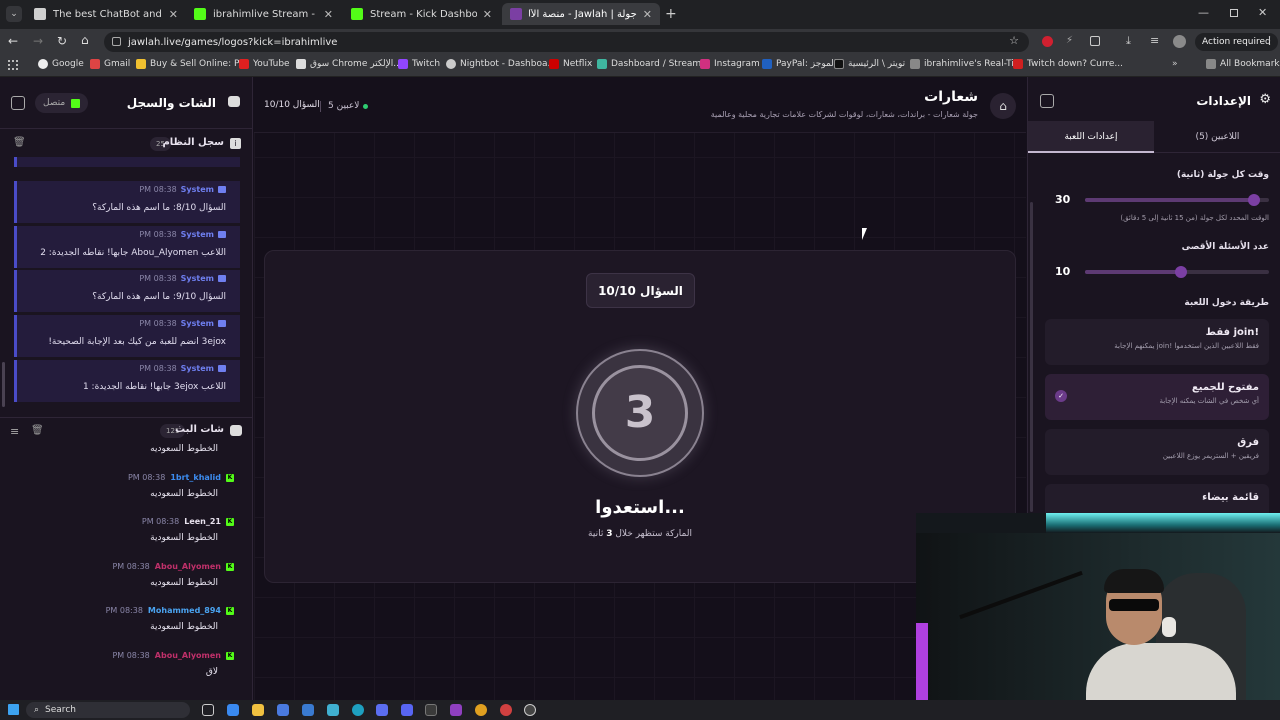 The height and width of the screenshot is (720, 1280). I want to click on tab-jawlah: جولة | Jawlah - منصة الألعاب الت...✕, so click(581, 14).